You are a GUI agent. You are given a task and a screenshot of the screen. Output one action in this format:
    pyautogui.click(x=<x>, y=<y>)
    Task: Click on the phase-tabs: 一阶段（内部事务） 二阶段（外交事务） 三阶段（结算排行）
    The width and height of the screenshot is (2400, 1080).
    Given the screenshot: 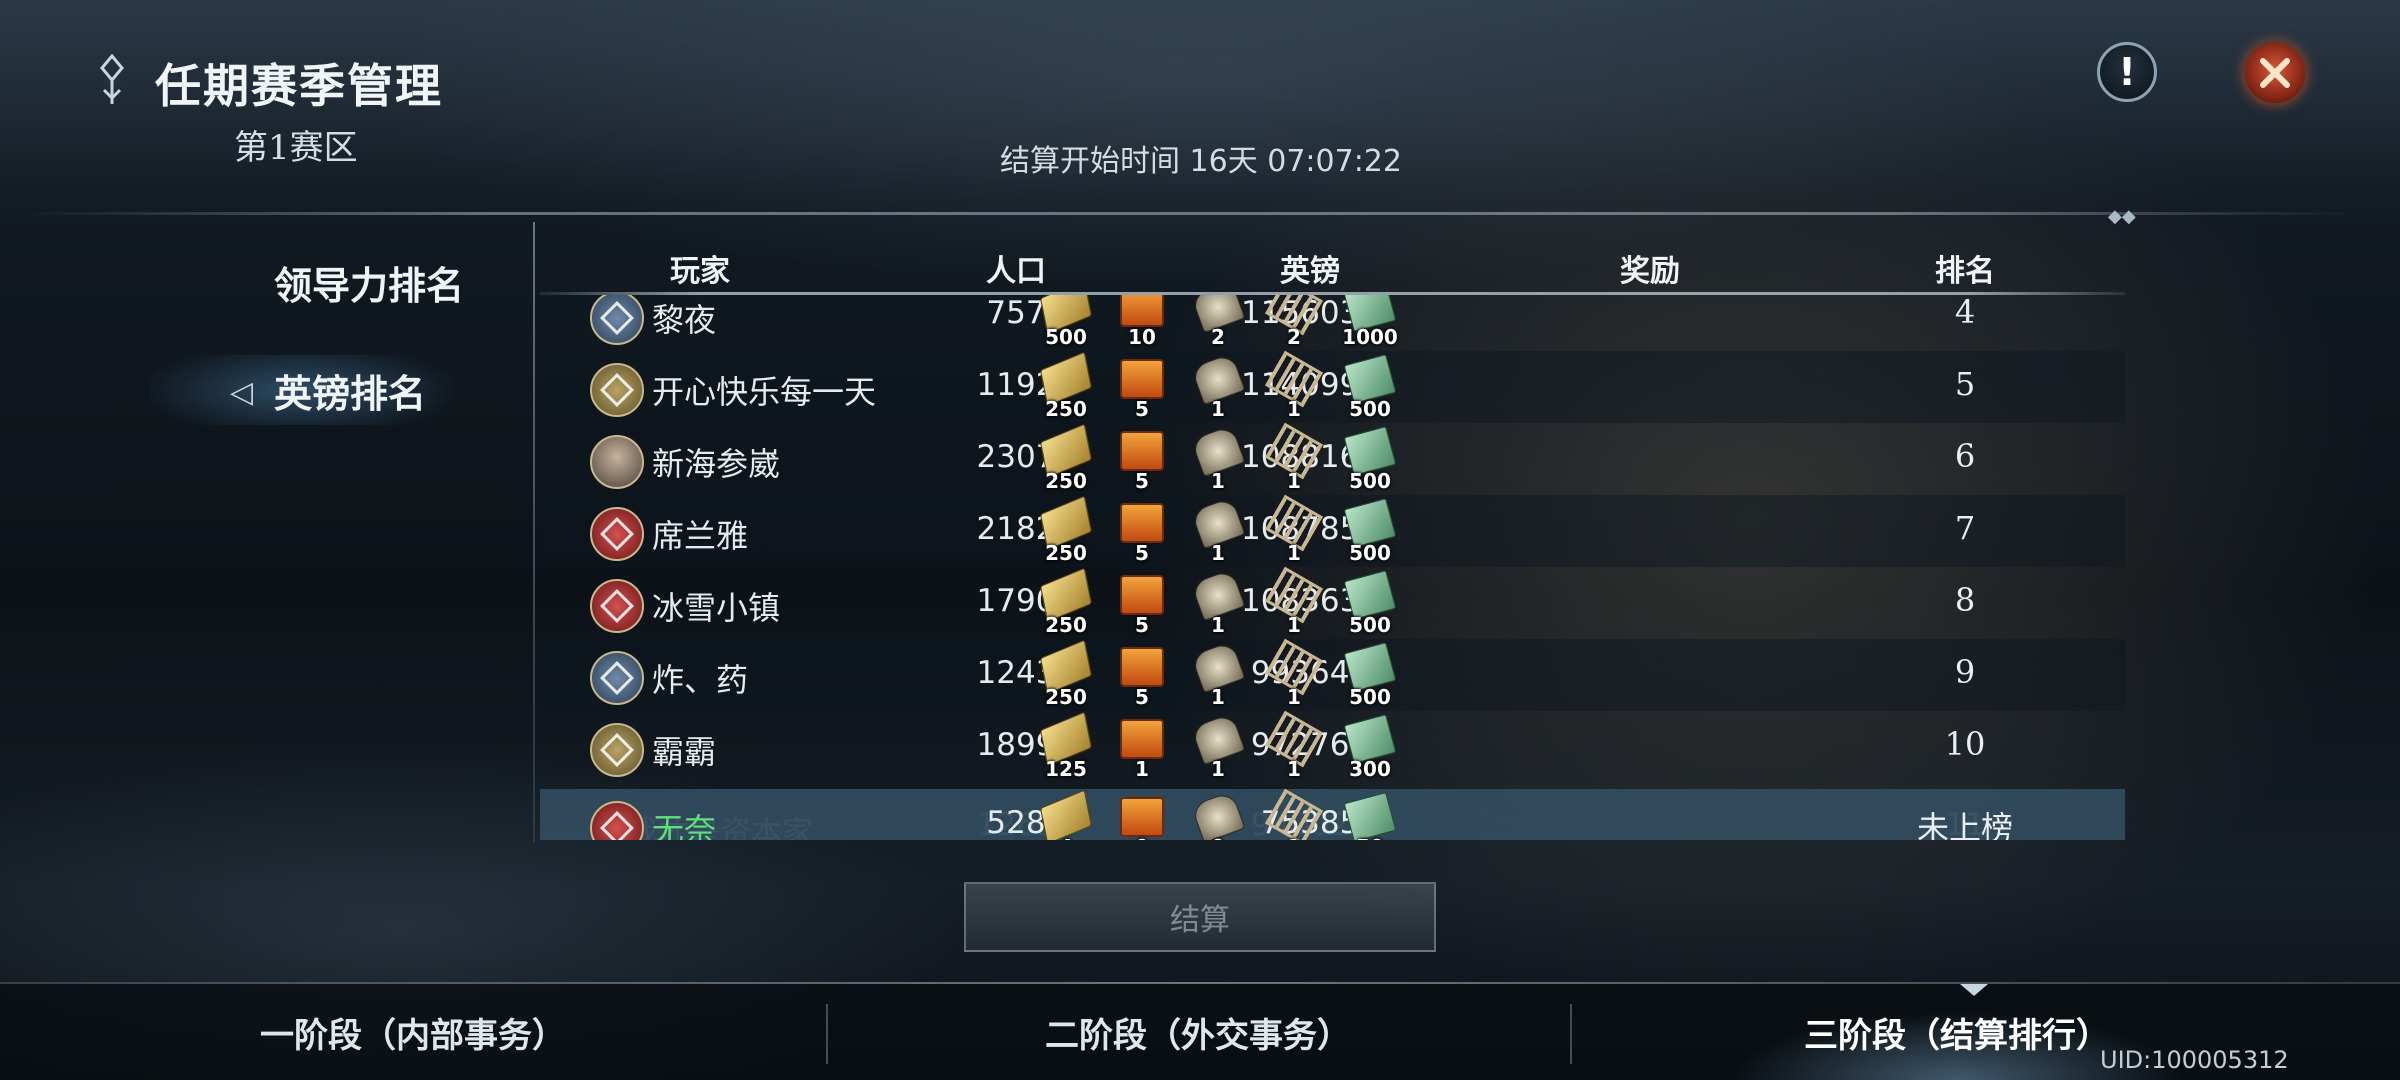 What is the action you would take?
    pyautogui.click(x=1200, y=1032)
    